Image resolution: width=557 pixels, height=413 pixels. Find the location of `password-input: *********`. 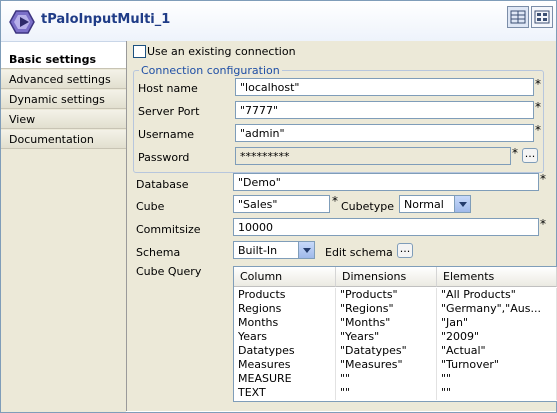

password-input: ********* is located at coordinates (373, 156).